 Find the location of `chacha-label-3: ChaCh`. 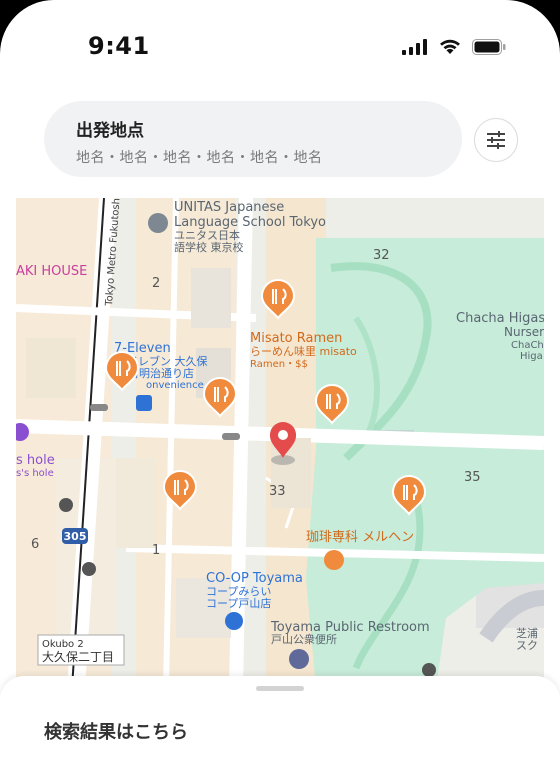

chacha-label-3: ChaCh is located at coordinates (527, 345).